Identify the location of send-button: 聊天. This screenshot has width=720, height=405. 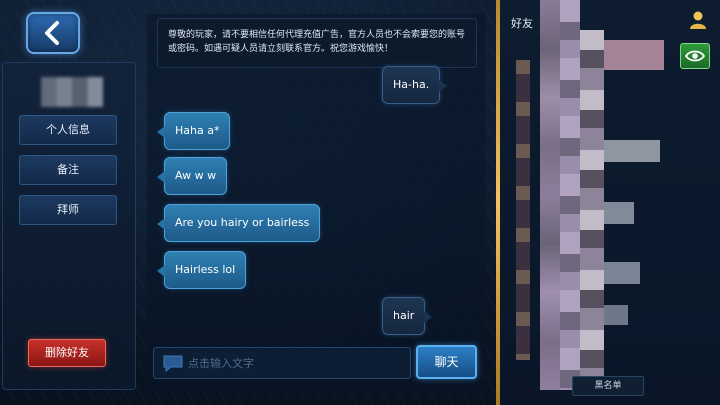
(446, 362).